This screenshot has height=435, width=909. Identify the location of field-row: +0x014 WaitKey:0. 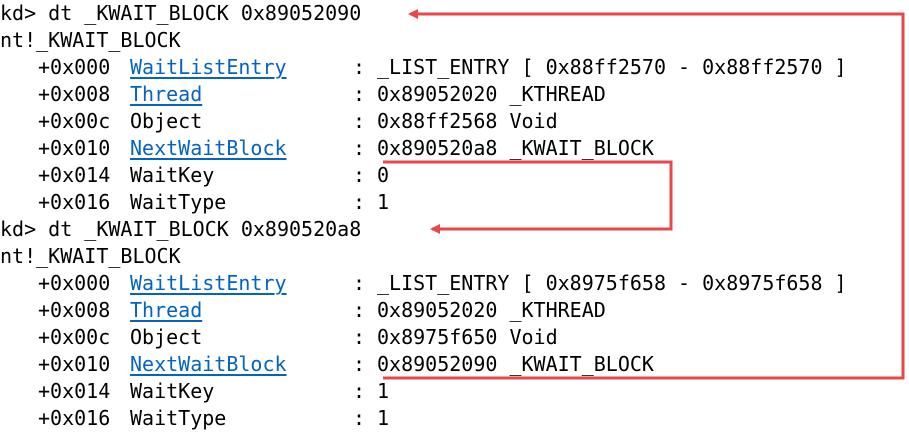
(454, 175).